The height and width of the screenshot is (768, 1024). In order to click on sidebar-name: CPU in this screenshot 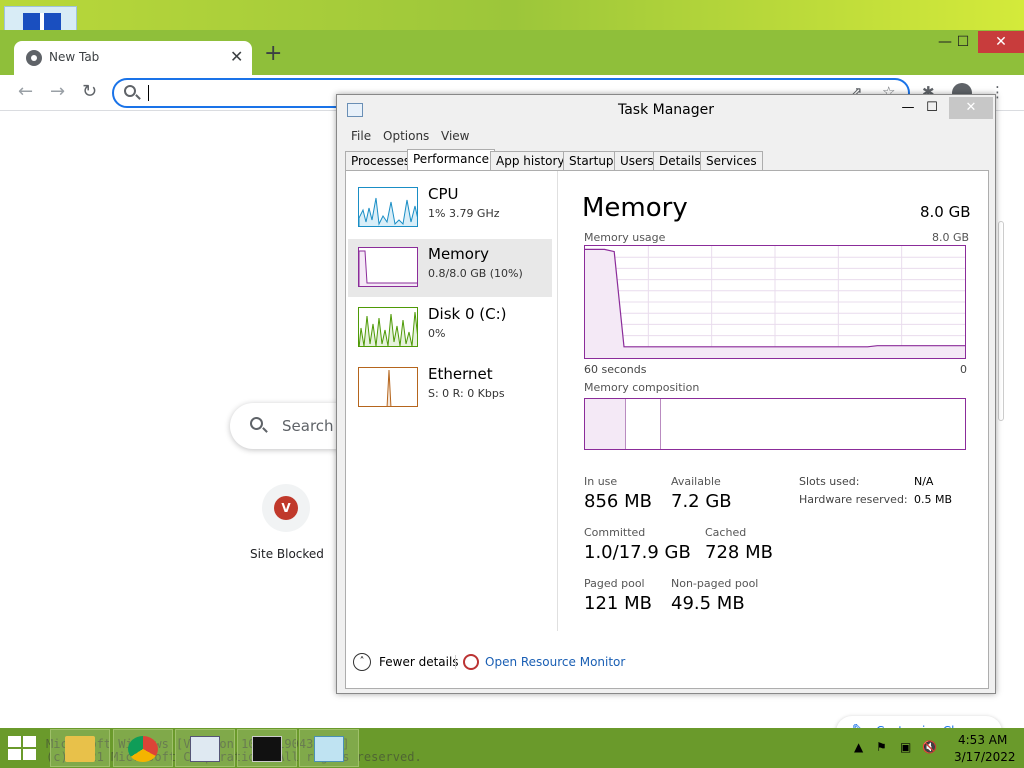, I will do `click(443, 194)`.